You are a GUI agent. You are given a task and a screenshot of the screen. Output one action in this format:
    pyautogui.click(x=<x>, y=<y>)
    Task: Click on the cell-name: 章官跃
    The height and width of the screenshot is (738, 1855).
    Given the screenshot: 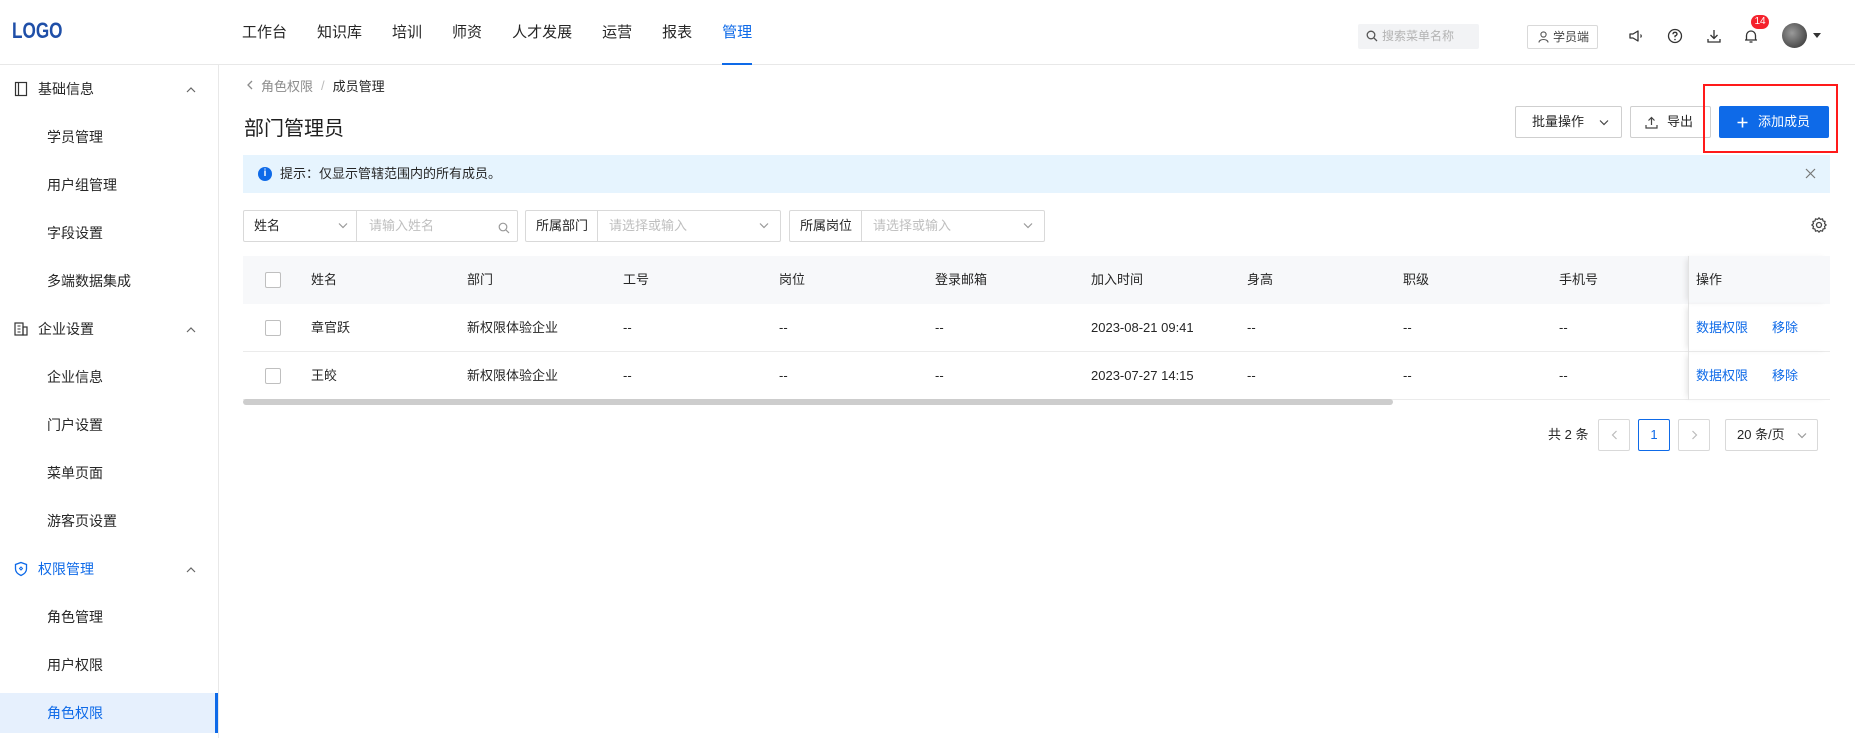 What is the action you would take?
    pyautogui.click(x=331, y=327)
    